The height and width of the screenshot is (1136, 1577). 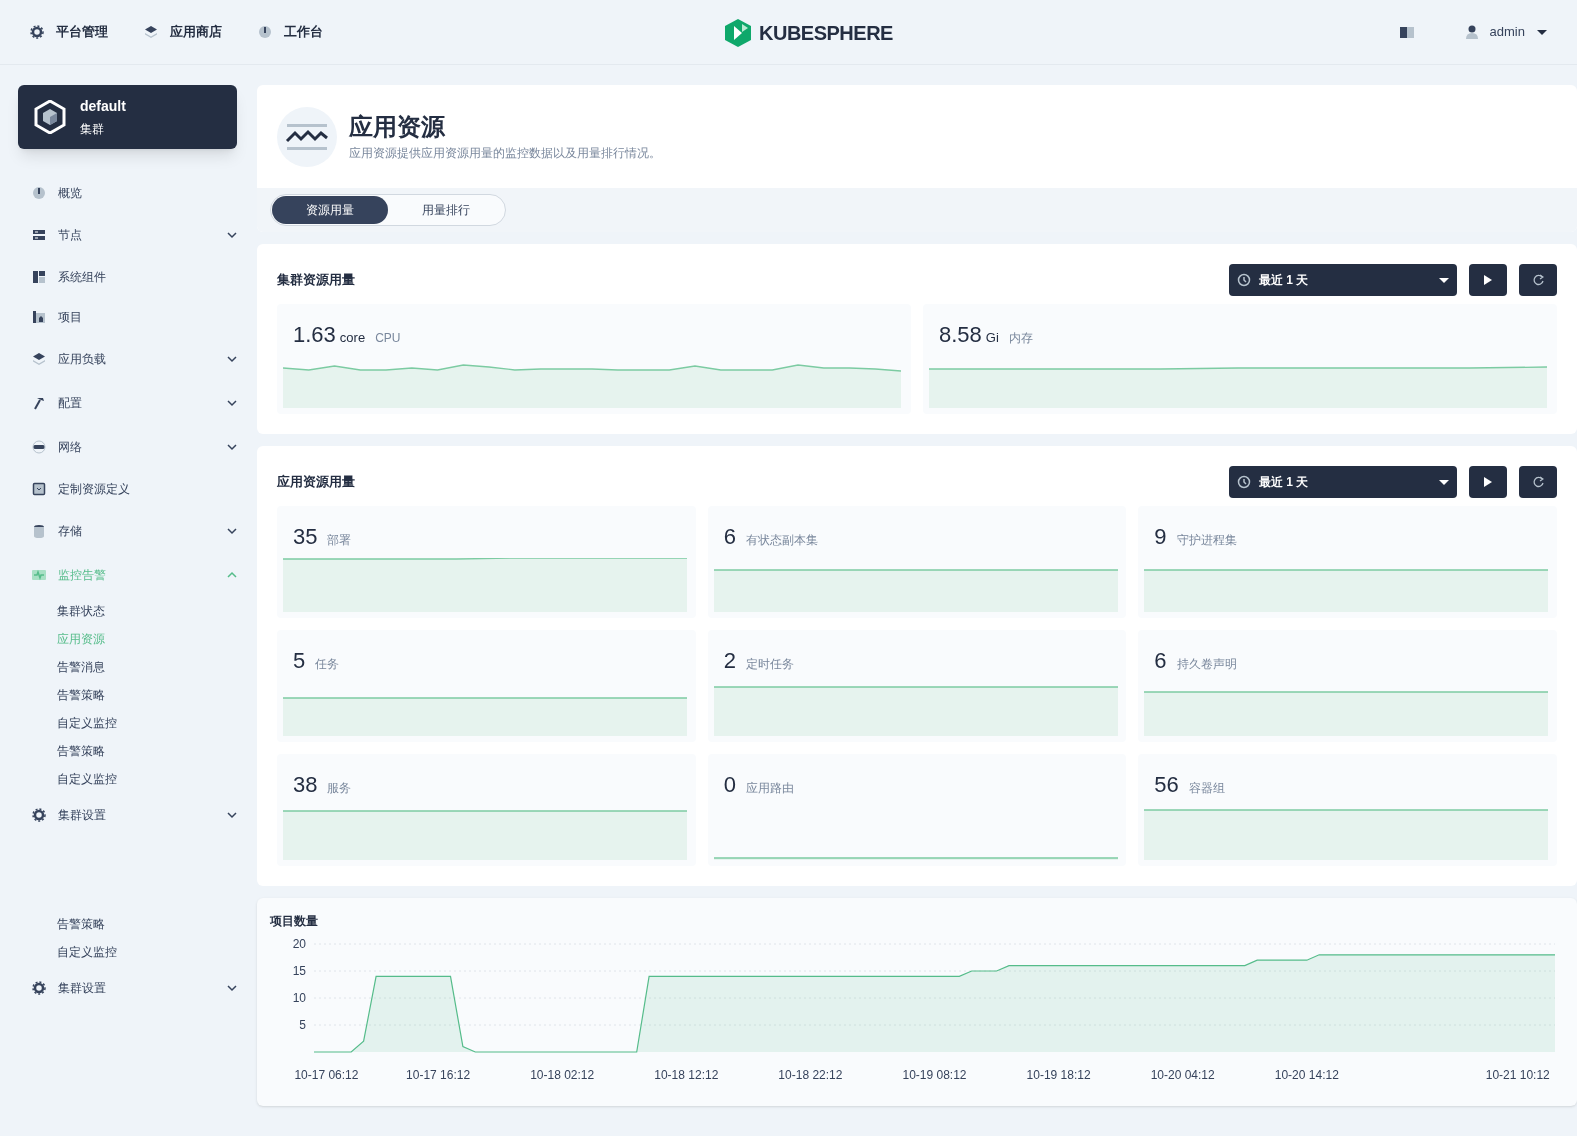 What do you see at coordinates (39, 359) in the screenshot?
I see `layers-icon` at bounding box center [39, 359].